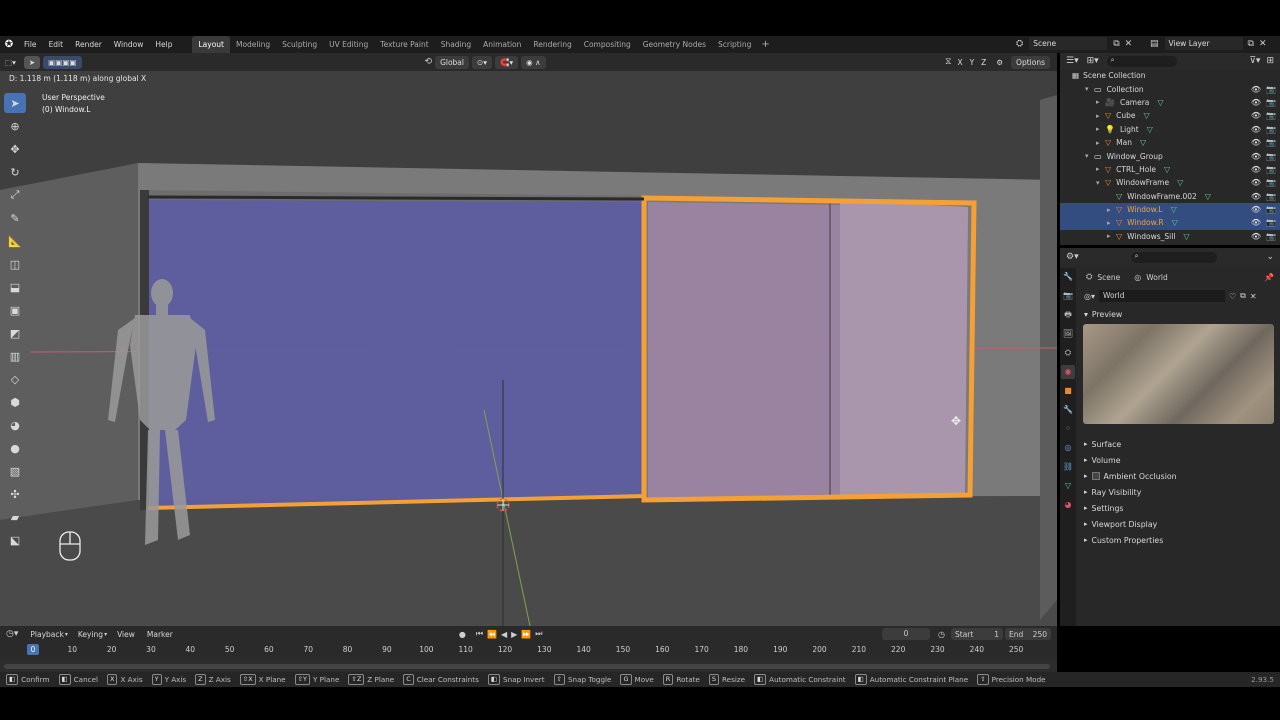 Image resolution: width=1280 pixels, height=720 pixels. Describe the element at coordinates (88, 44) in the screenshot. I see `menu-render: Render` at that location.